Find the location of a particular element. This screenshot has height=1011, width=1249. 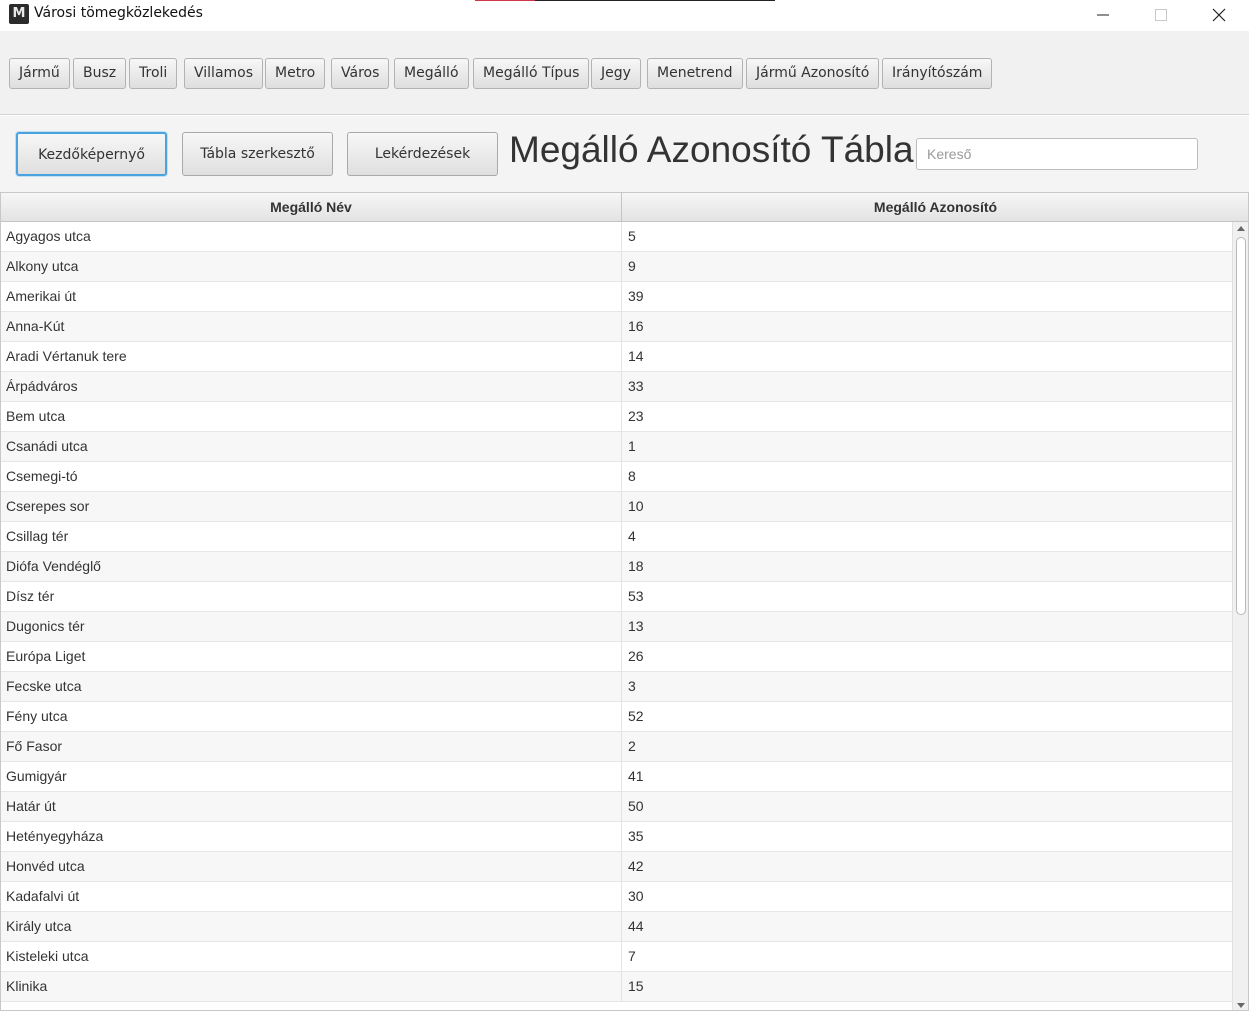

table-button-megallo: Megálló is located at coordinates (431, 73).